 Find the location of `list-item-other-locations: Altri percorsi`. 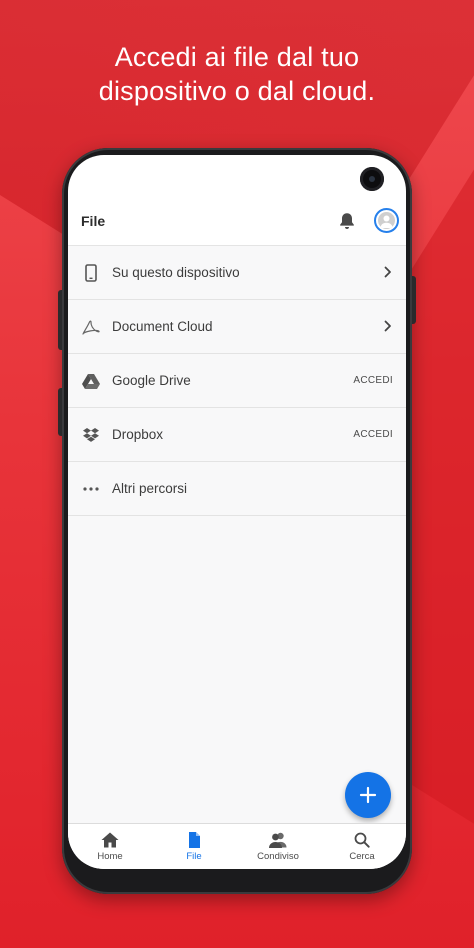

list-item-other-locations: Altri percorsi is located at coordinates (237, 489).